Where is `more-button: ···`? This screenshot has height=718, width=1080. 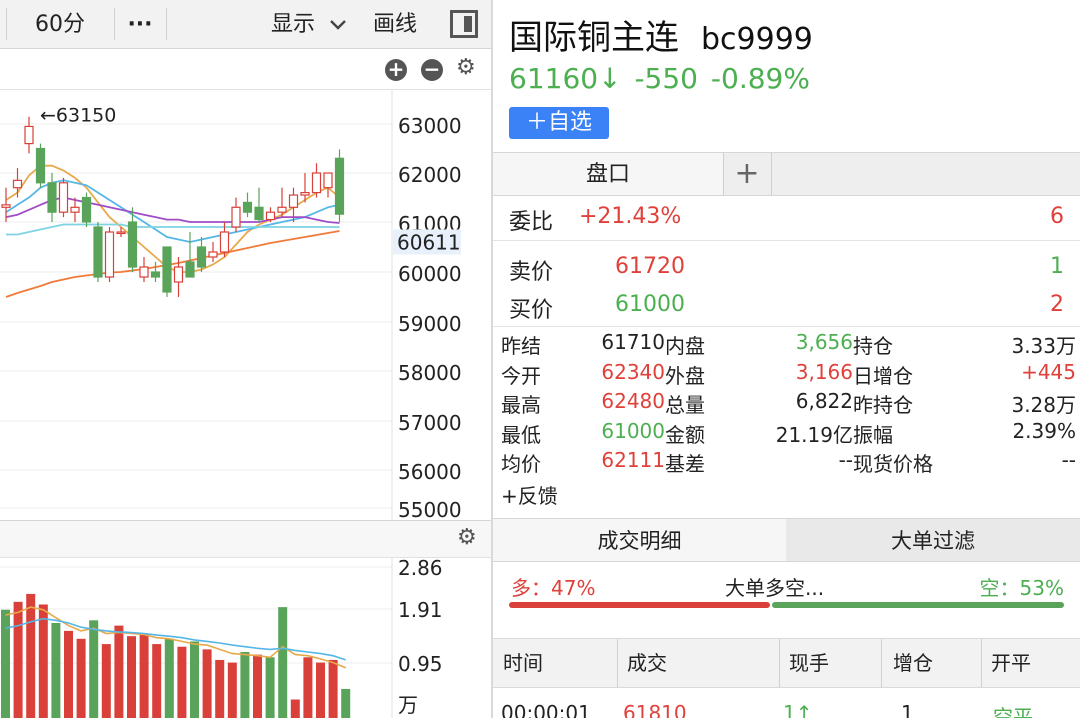 more-button: ··· is located at coordinates (140, 24).